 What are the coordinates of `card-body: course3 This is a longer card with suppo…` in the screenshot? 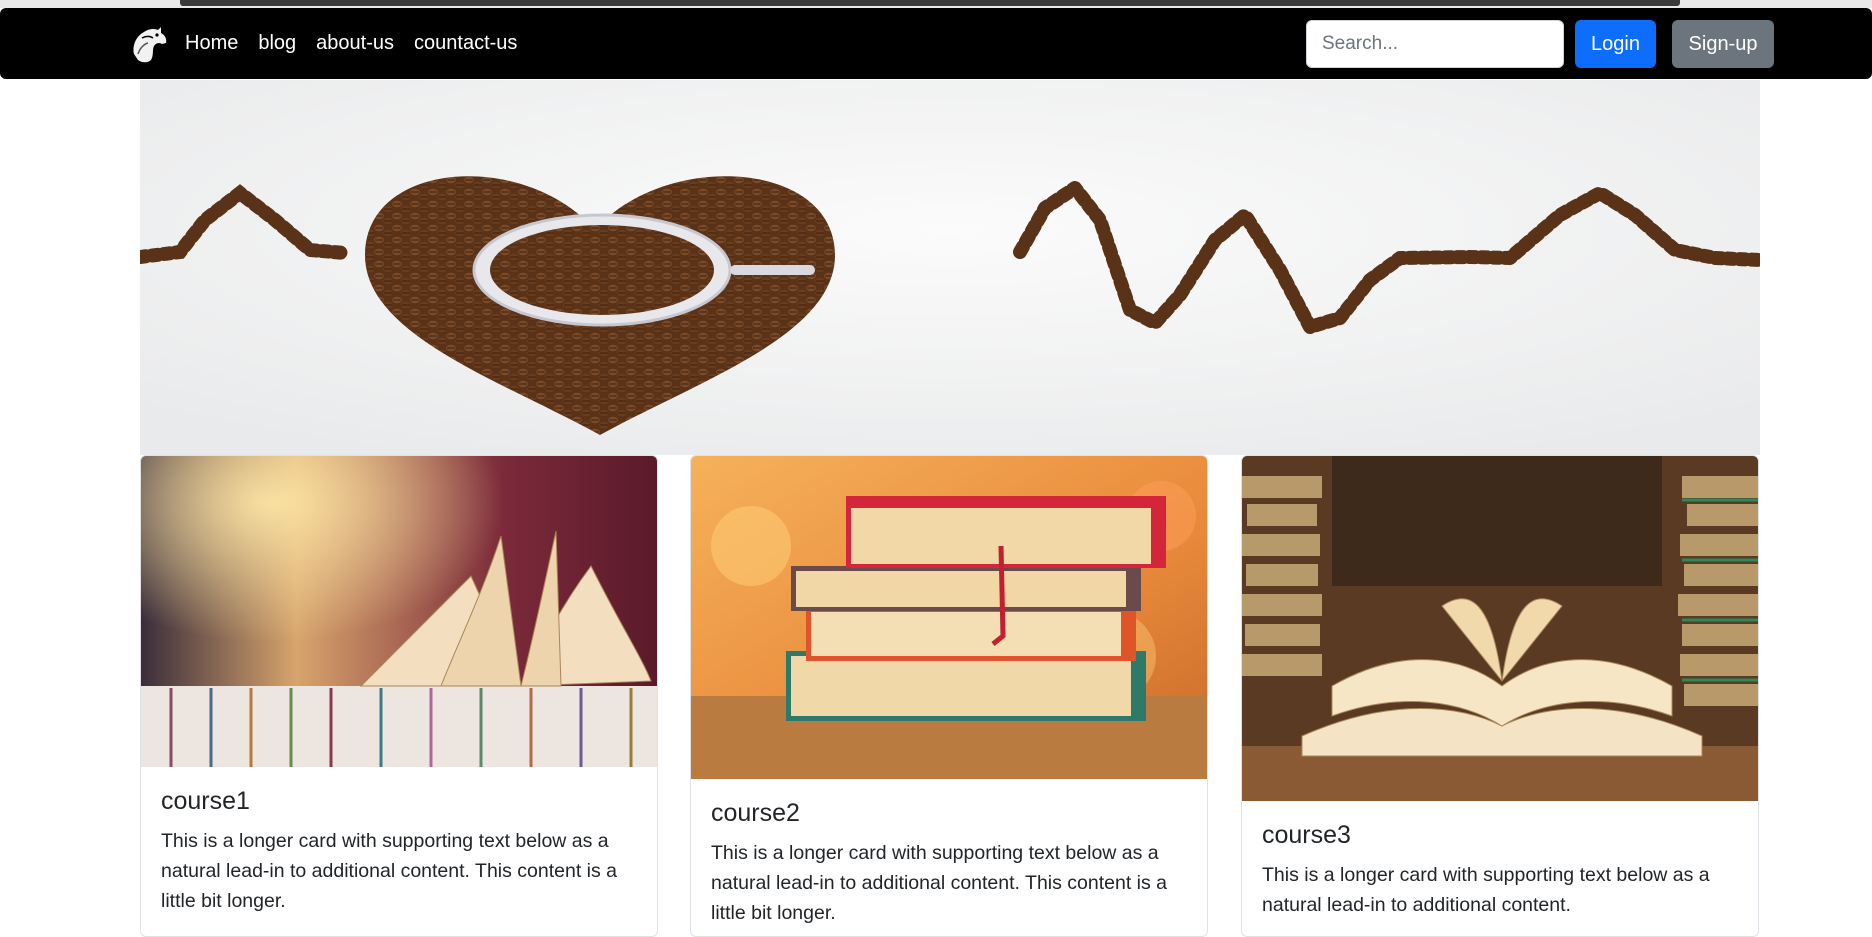 It's located at (1500, 860).